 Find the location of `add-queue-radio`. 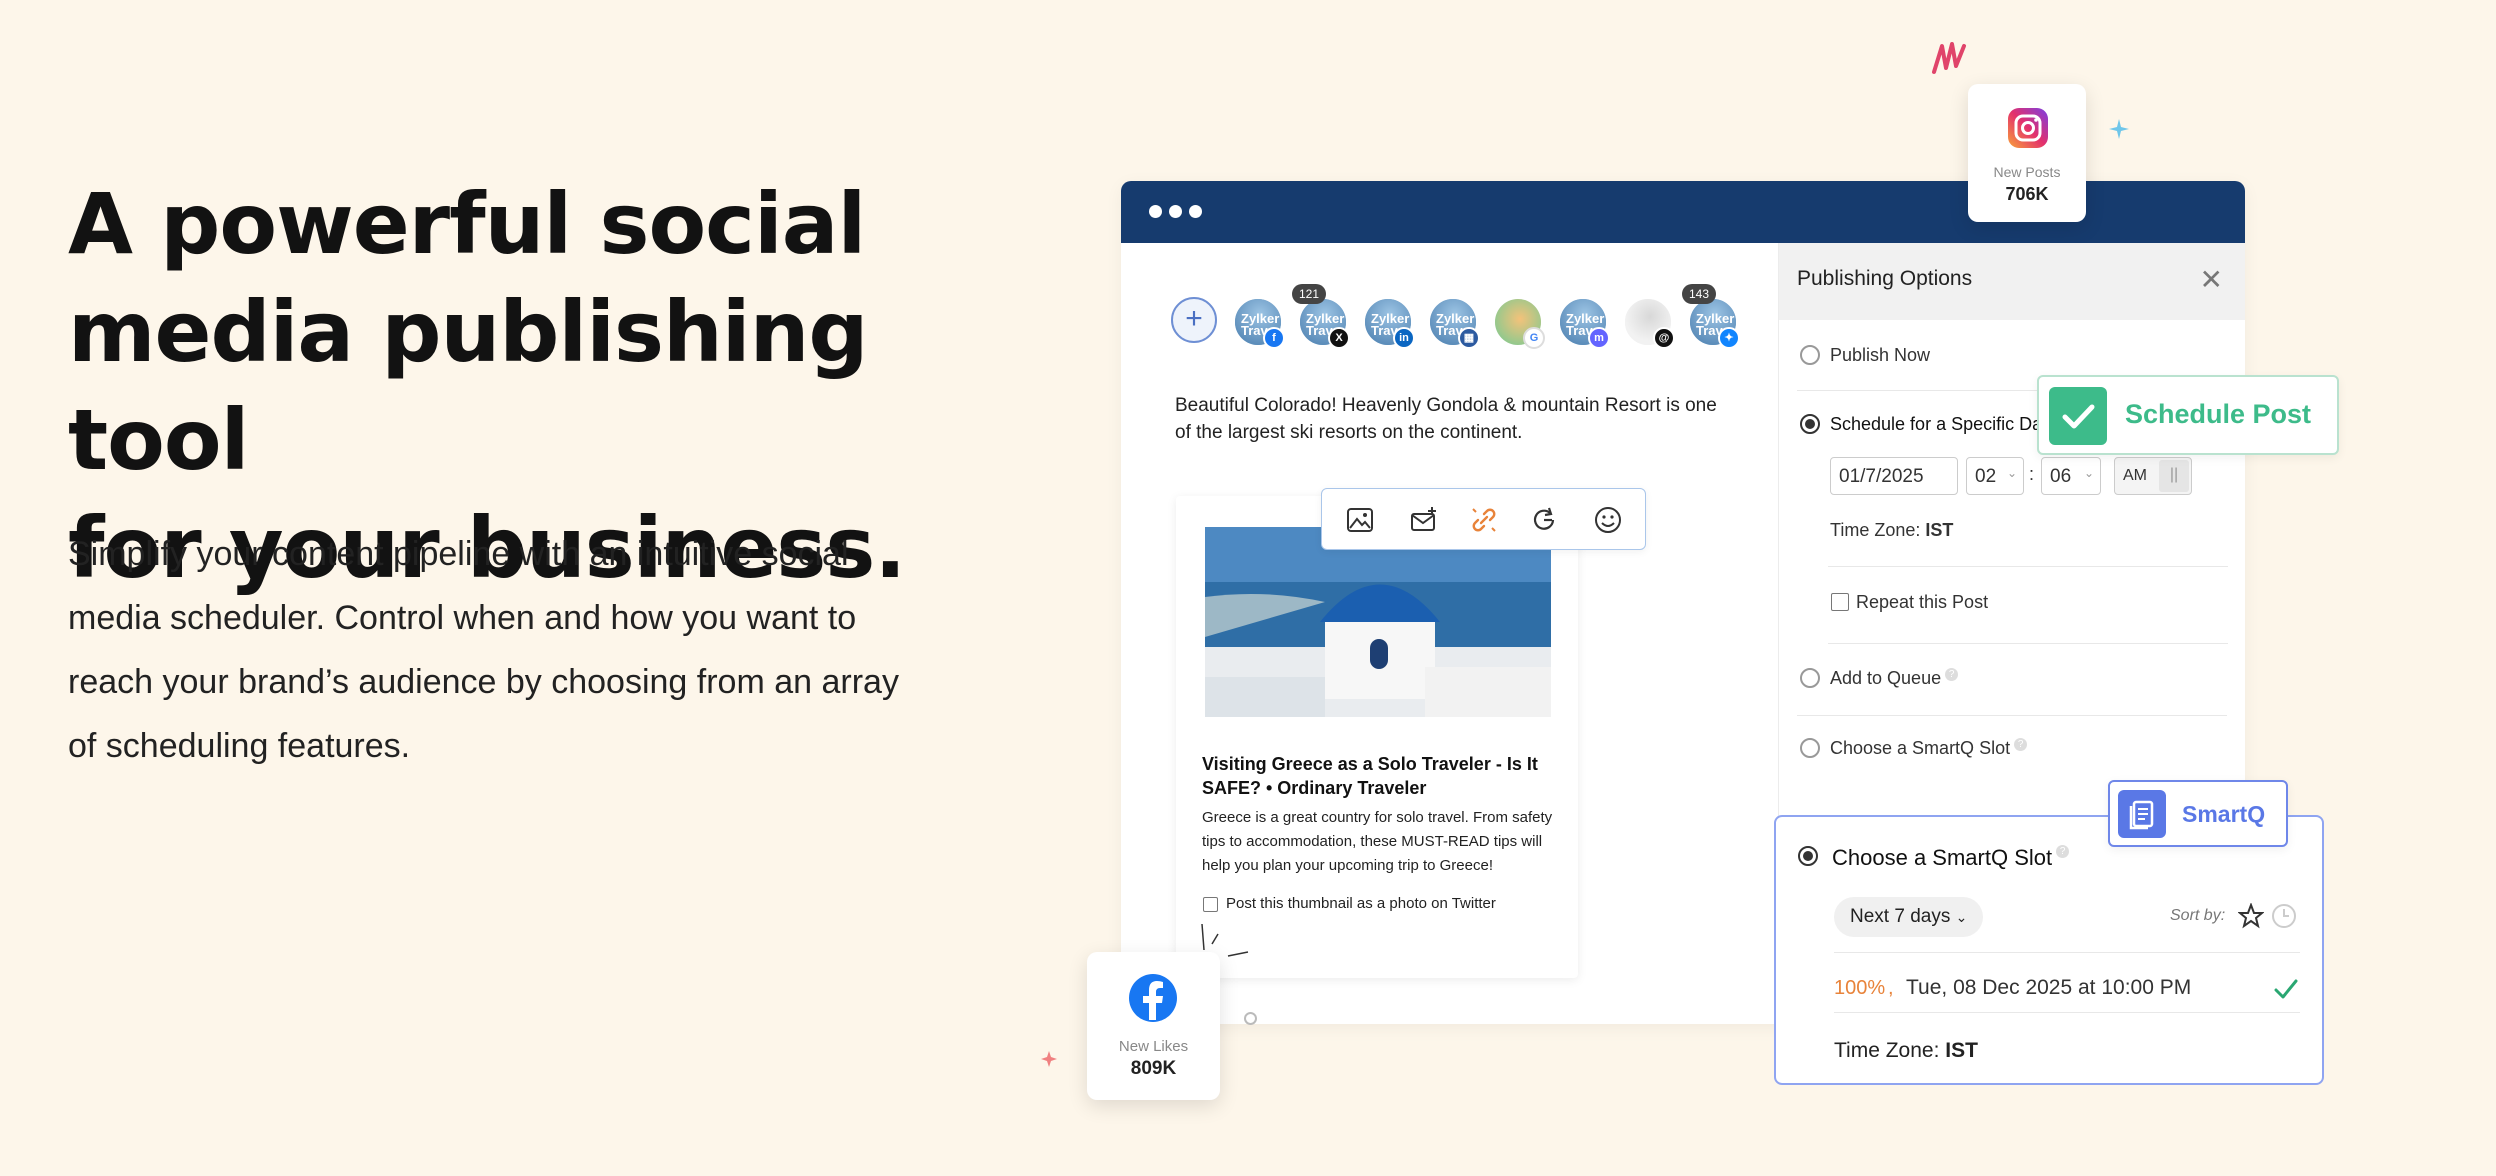

add-queue-radio is located at coordinates (1810, 678).